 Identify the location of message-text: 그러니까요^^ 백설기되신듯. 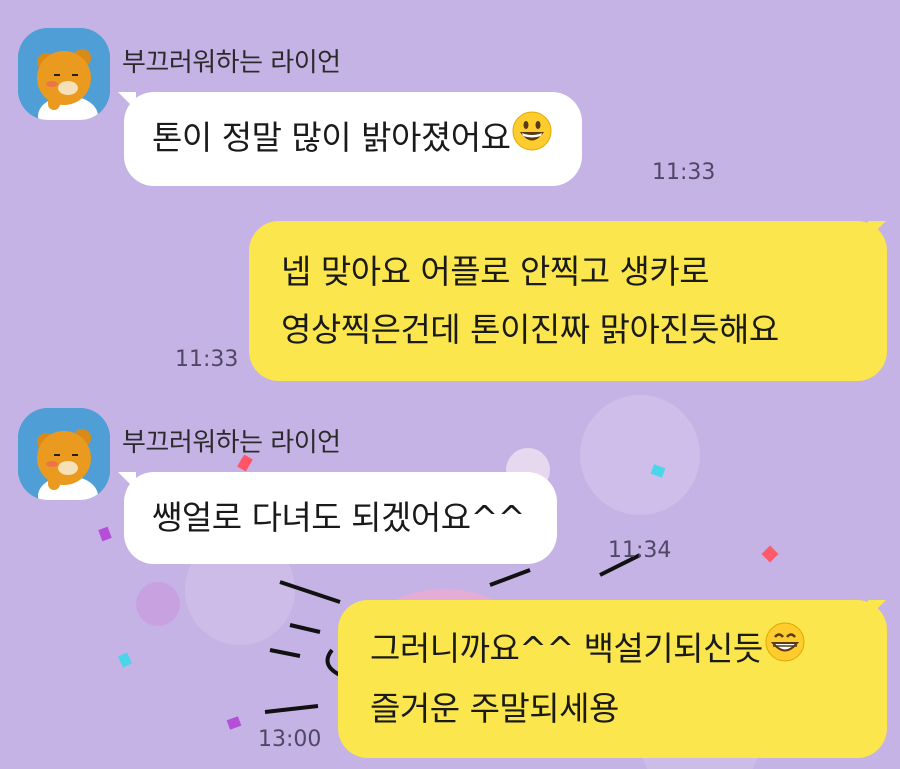
(566, 648).